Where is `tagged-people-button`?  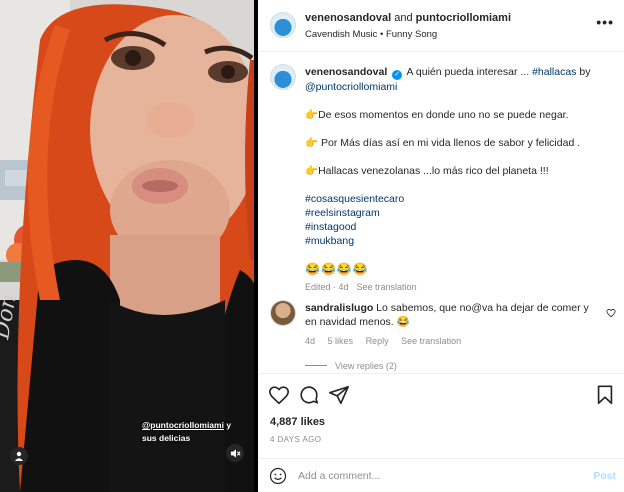 tagged-people-button is located at coordinates (19, 456).